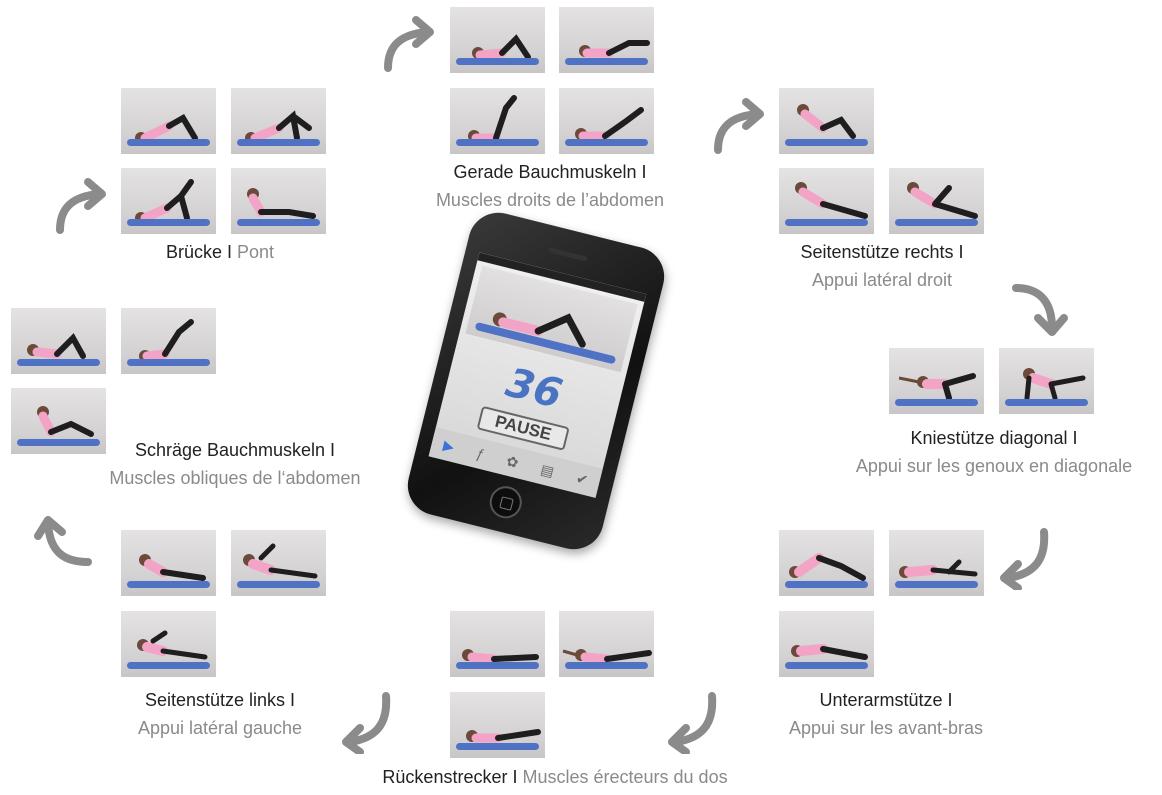  Describe the element at coordinates (235, 450) in the screenshot. I see `label-schraege-de: Schräge Bauchmuskeln I` at that location.